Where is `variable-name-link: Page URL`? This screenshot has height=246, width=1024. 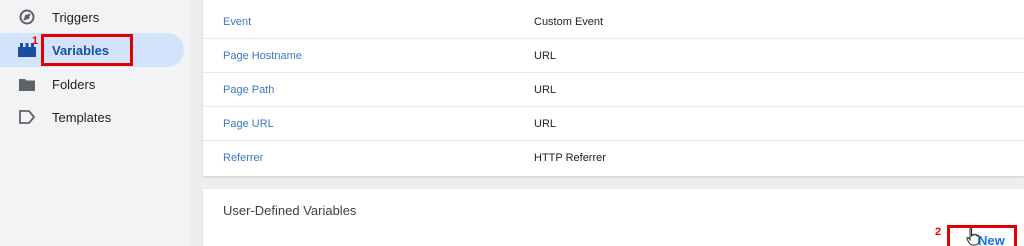
variable-name-link: Page URL is located at coordinates (248, 124).